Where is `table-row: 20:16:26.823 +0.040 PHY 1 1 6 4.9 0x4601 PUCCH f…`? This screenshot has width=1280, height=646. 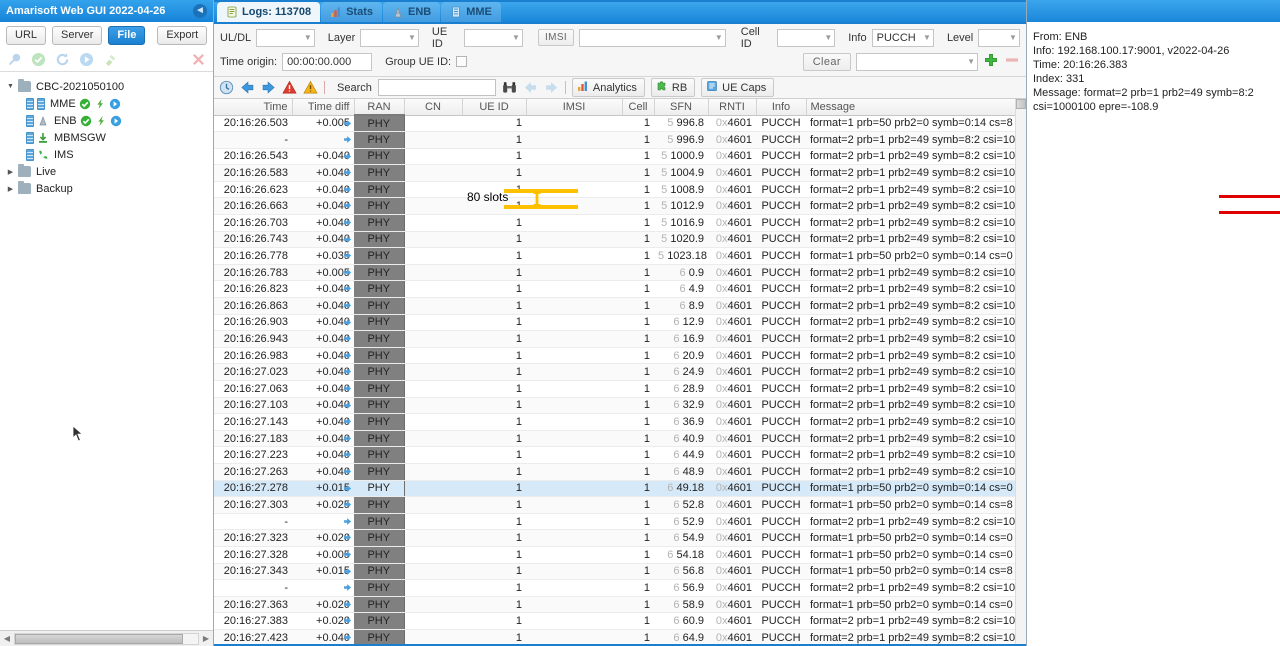
table-row: 20:16:26.823 +0.040 PHY 1 1 6 4.9 0x4601 PUCCH f… is located at coordinates (620, 289).